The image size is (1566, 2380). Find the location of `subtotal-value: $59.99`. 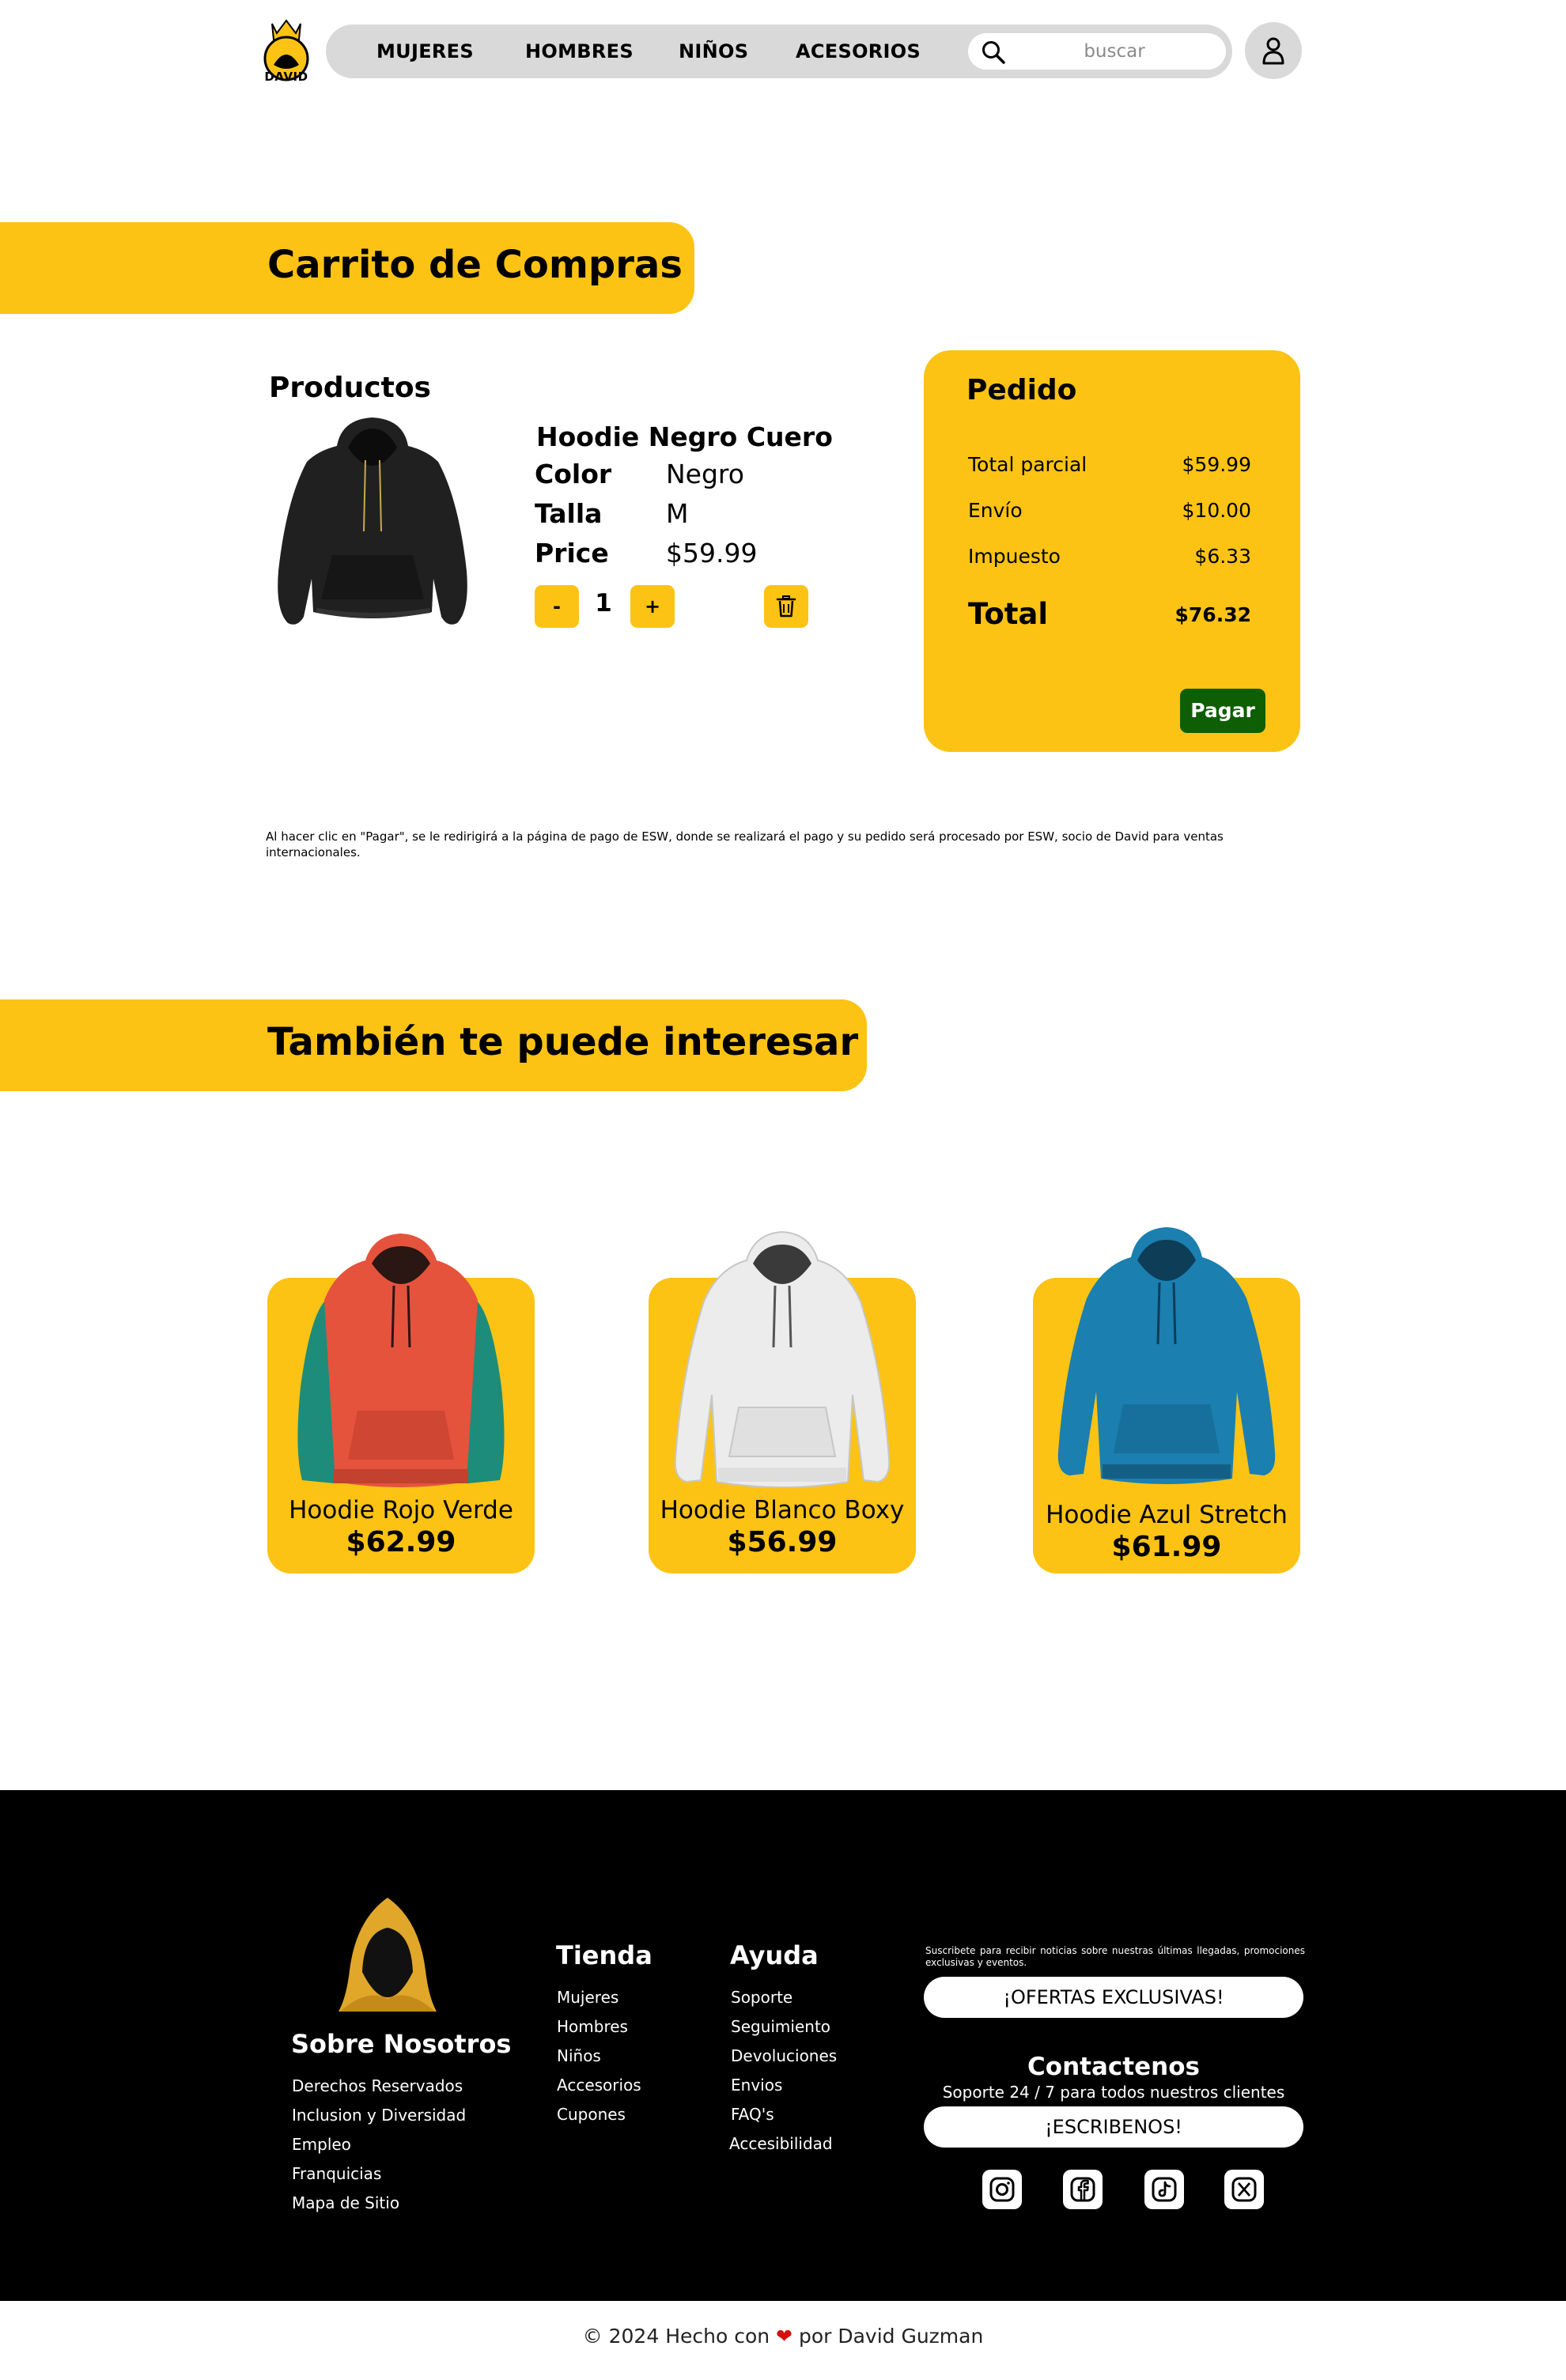

subtotal-value: $59.99 is located at coordinates (1216, 464).